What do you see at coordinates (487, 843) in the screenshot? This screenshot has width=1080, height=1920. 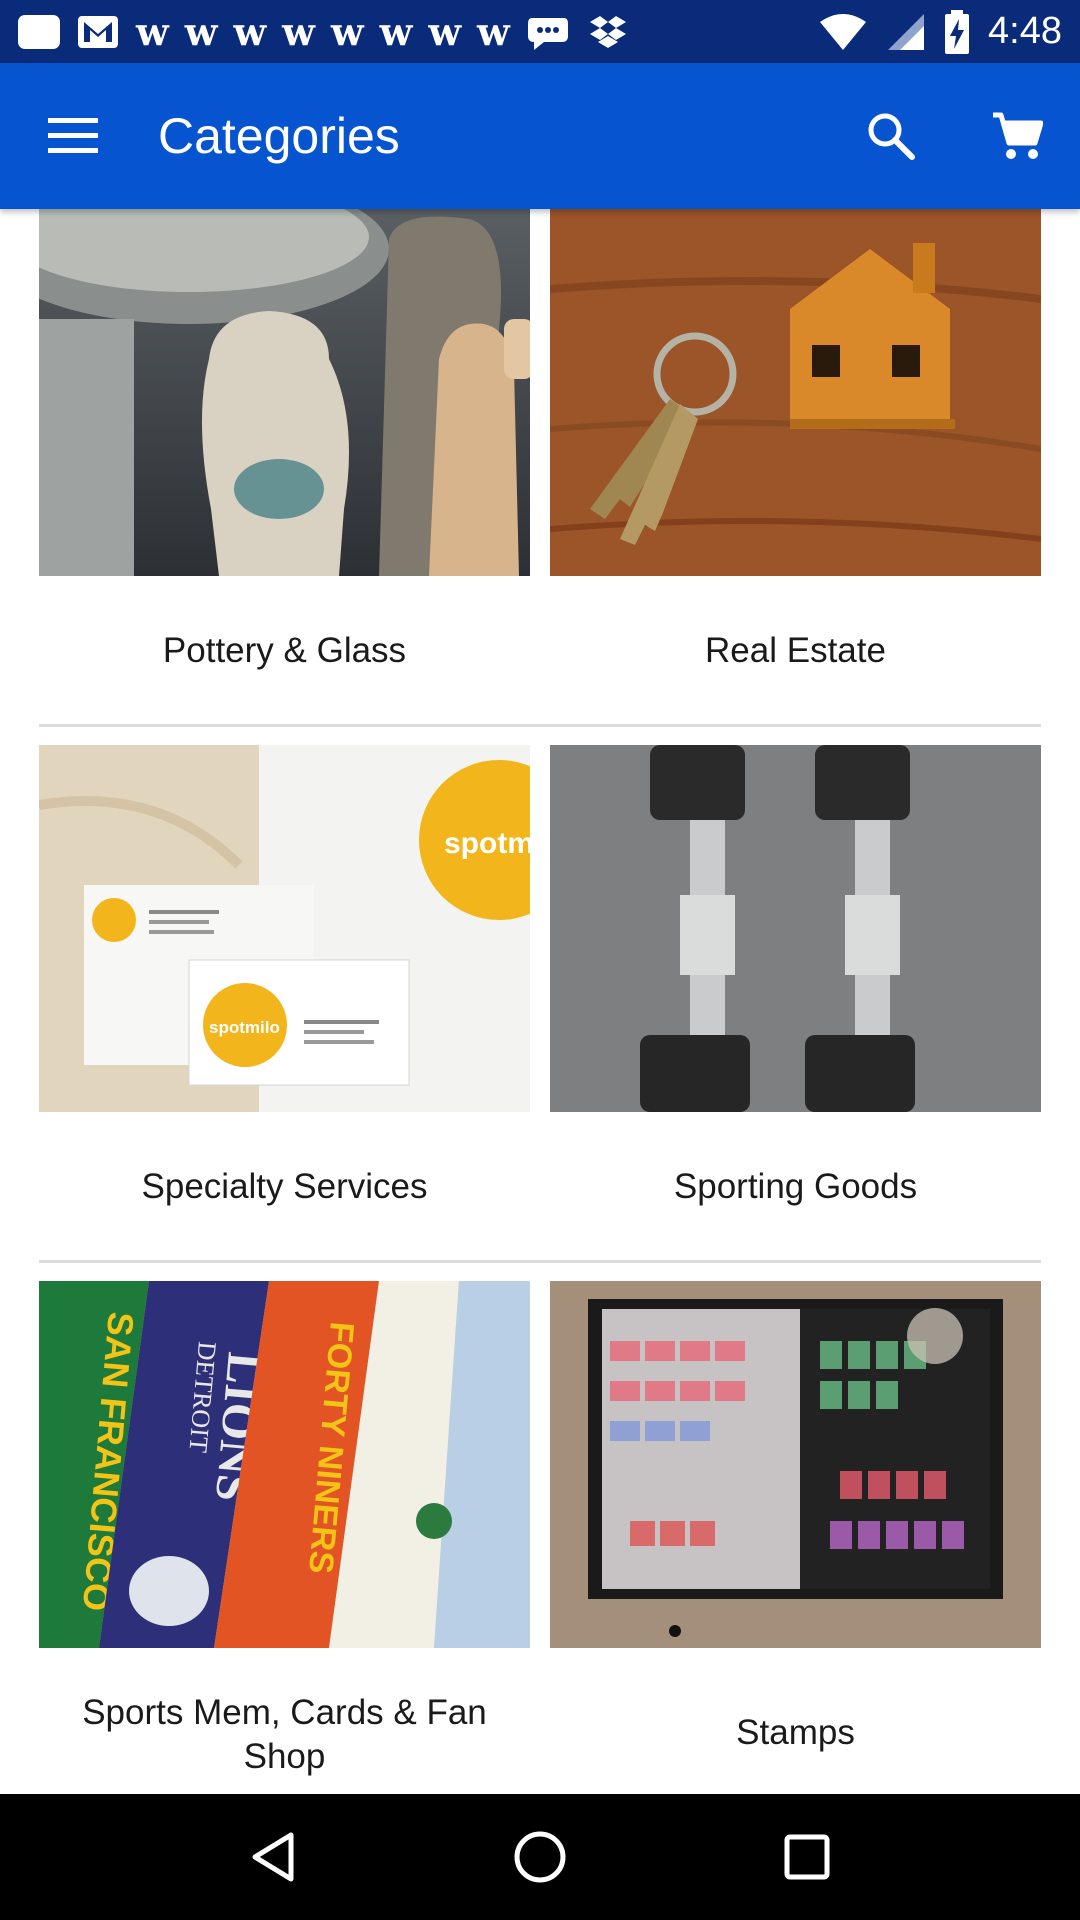 I see `card-text: spotm` at bounding box center [487, 843].